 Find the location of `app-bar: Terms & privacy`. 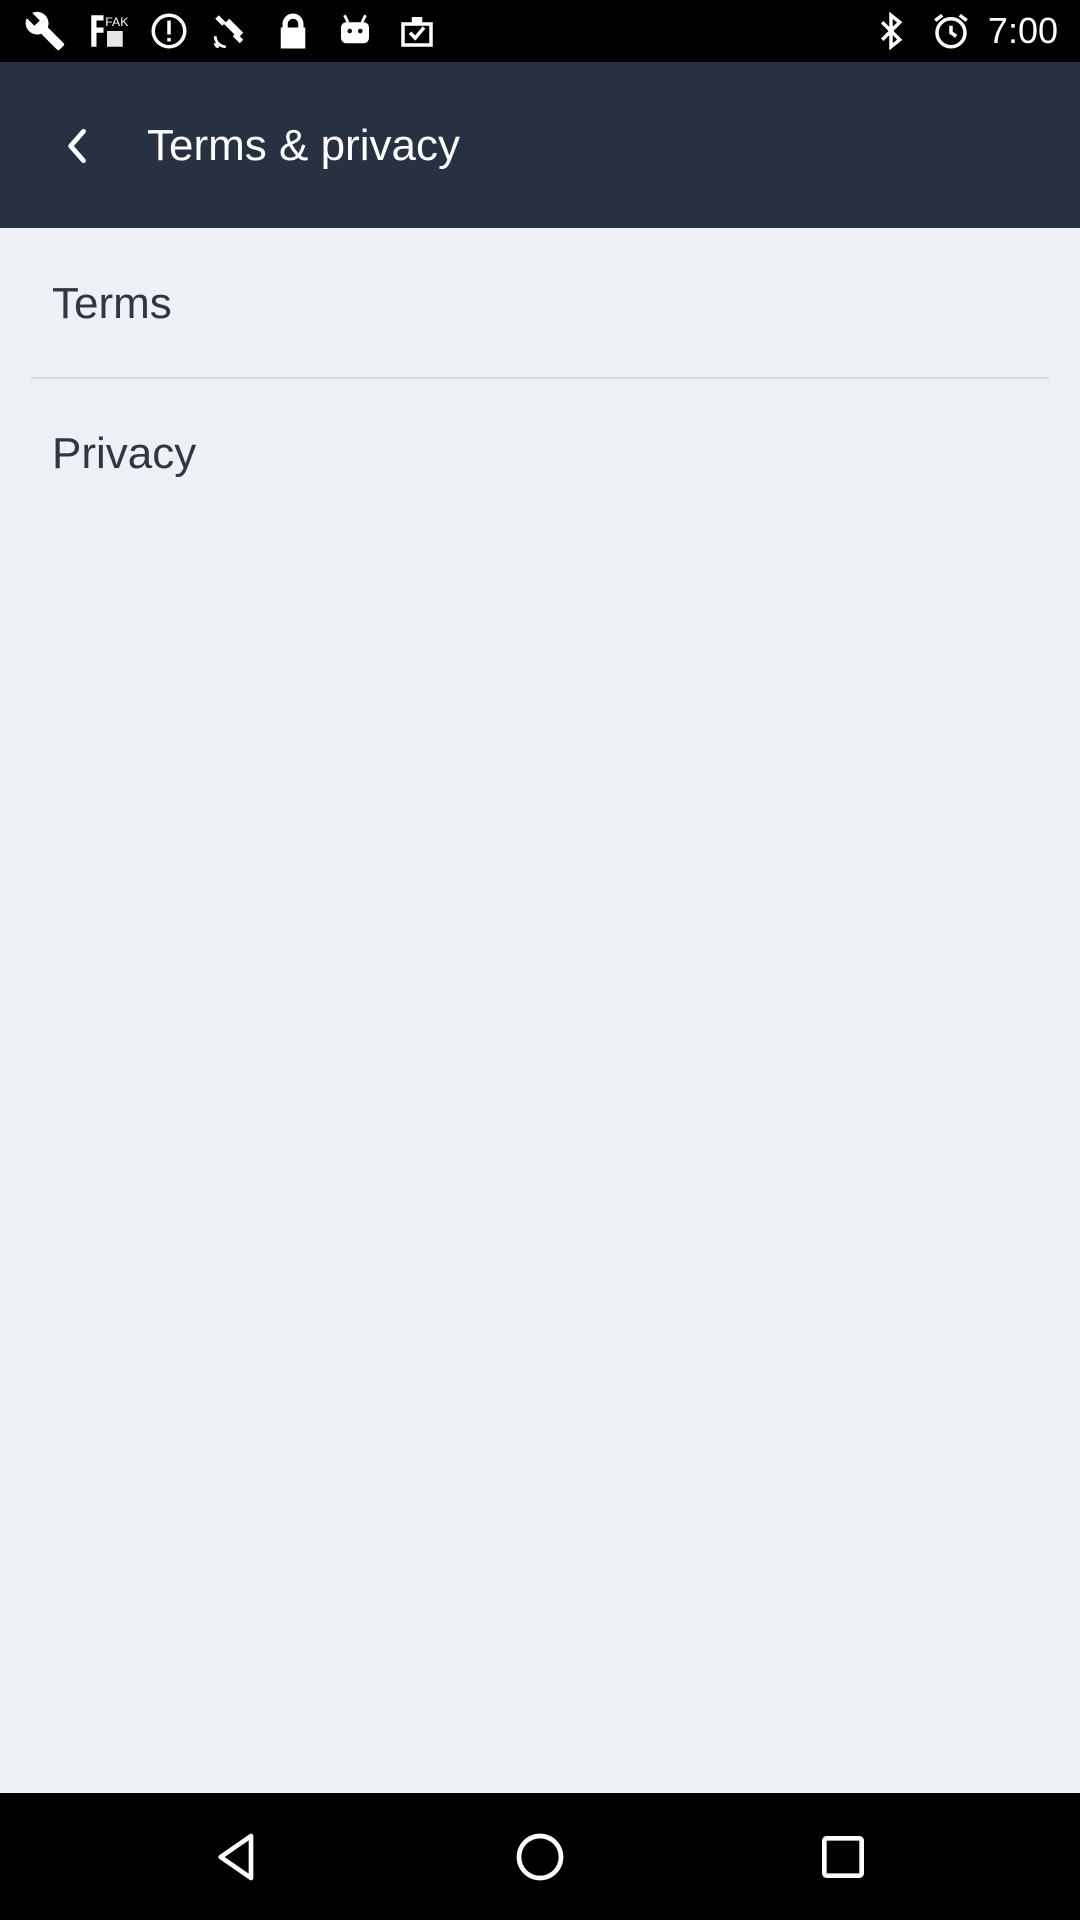

app-bar: Terms & privacy is located at coordinates (540, 145).